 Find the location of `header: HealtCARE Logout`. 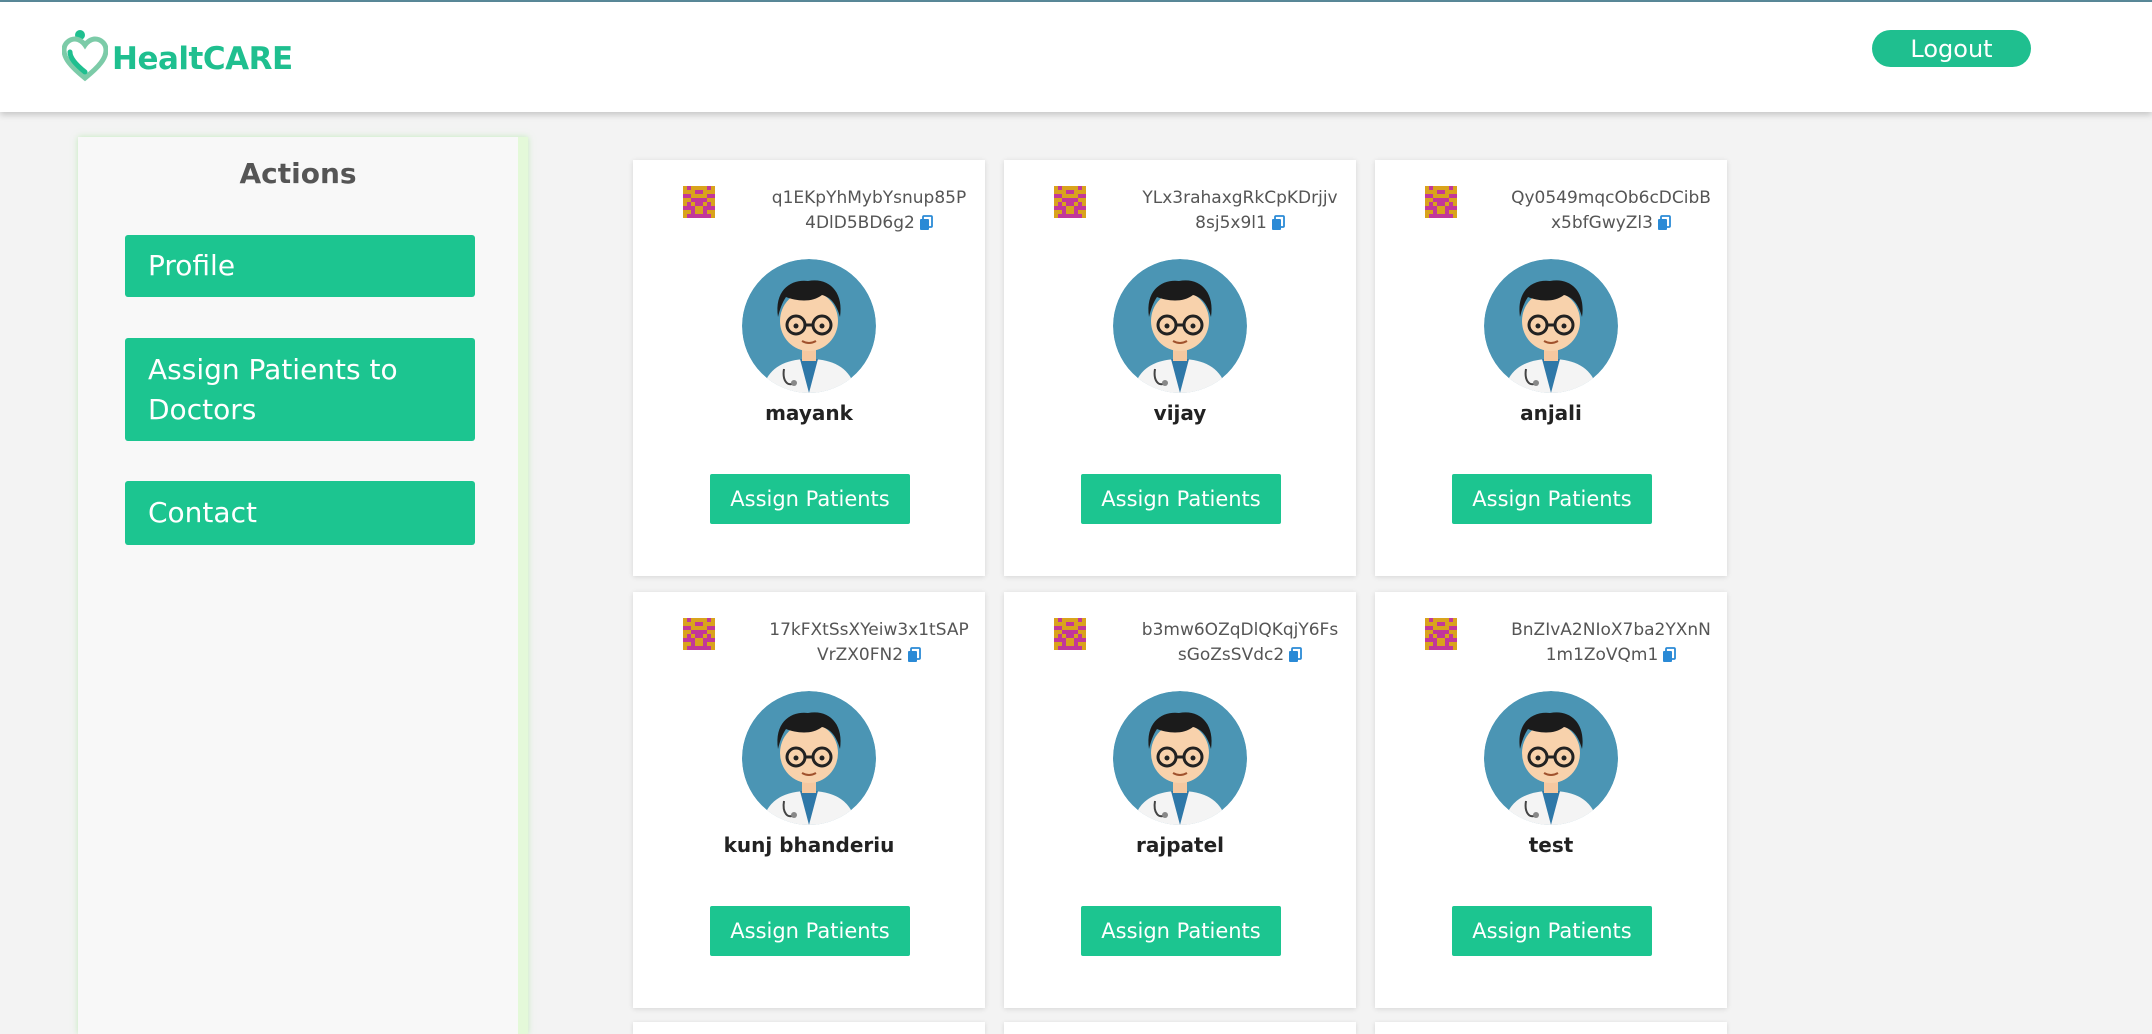

header: HealtCARE Logout is located at coordinates (1076, 57).